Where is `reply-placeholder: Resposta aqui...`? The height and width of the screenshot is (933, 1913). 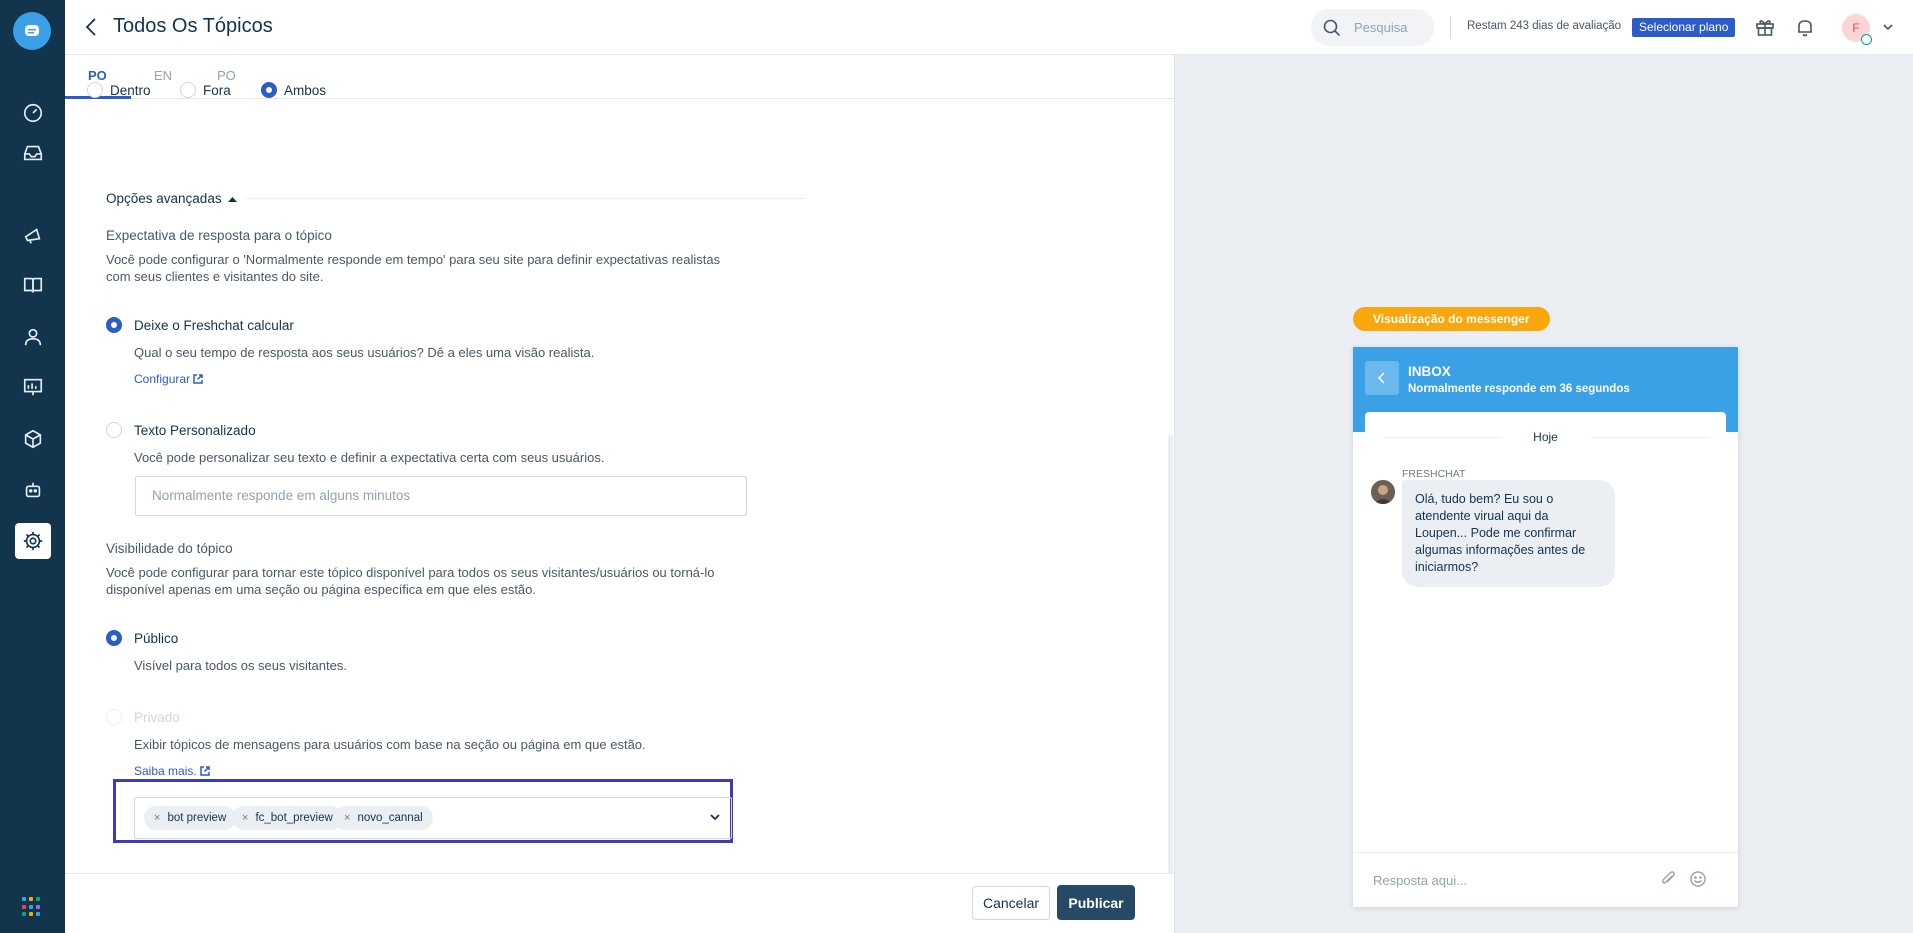
reply-placeholder: Resposta aqui... is located at coordinates (1420, 880).